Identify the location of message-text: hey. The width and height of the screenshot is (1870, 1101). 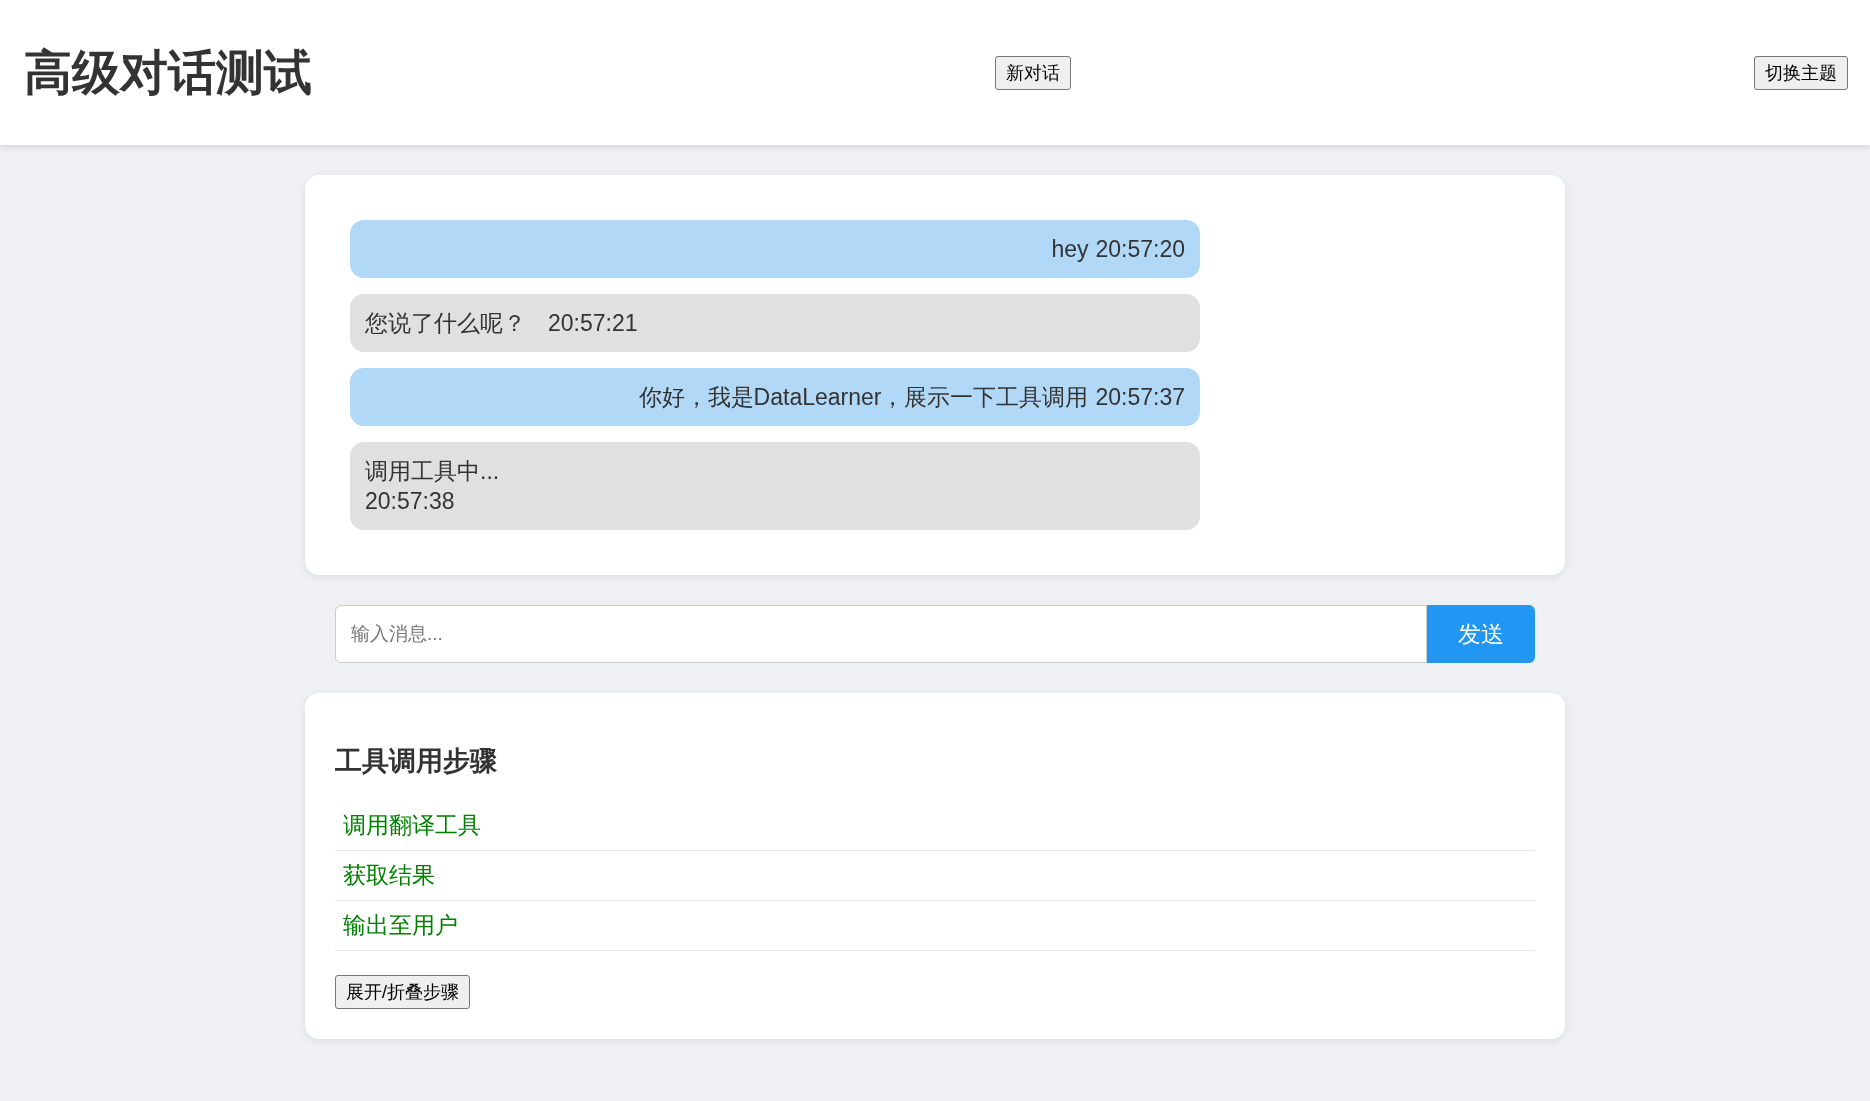
(1070, 249).